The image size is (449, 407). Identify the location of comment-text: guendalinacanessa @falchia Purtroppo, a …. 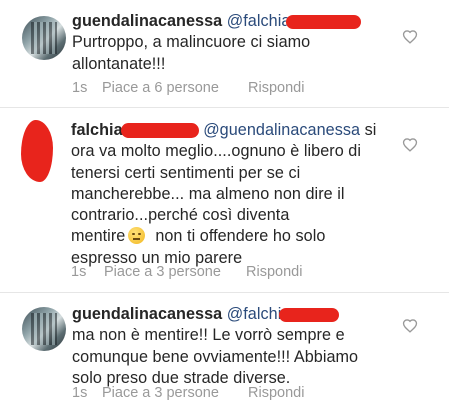
(217, 43).